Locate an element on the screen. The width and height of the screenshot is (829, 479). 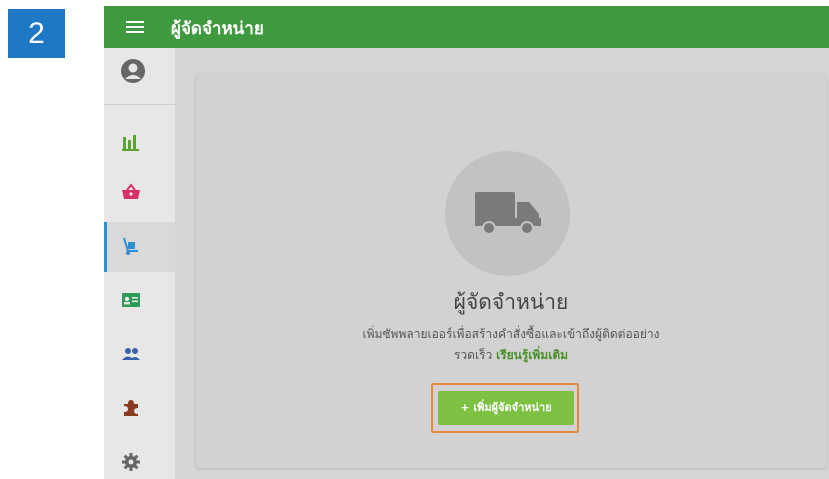
sidebar-item-customers is located at coordinates (139, 355).